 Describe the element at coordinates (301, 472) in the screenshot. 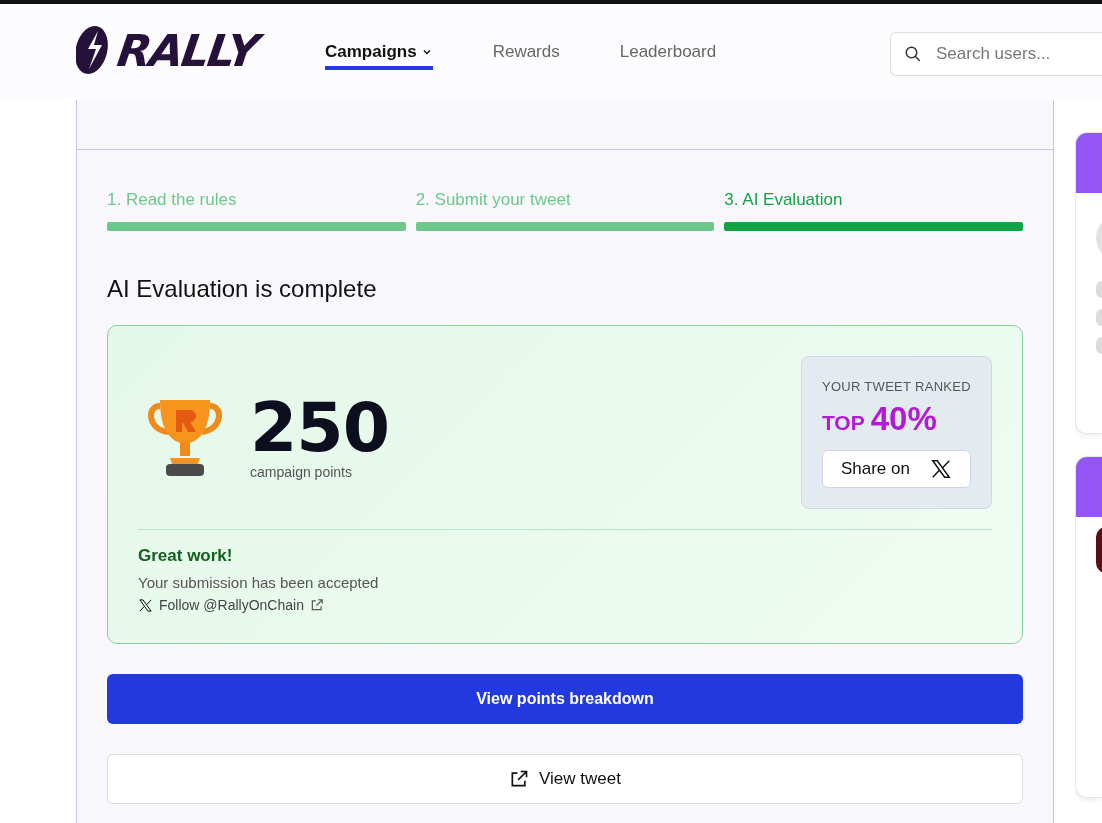

I see `points-label: campaign points` at that location.